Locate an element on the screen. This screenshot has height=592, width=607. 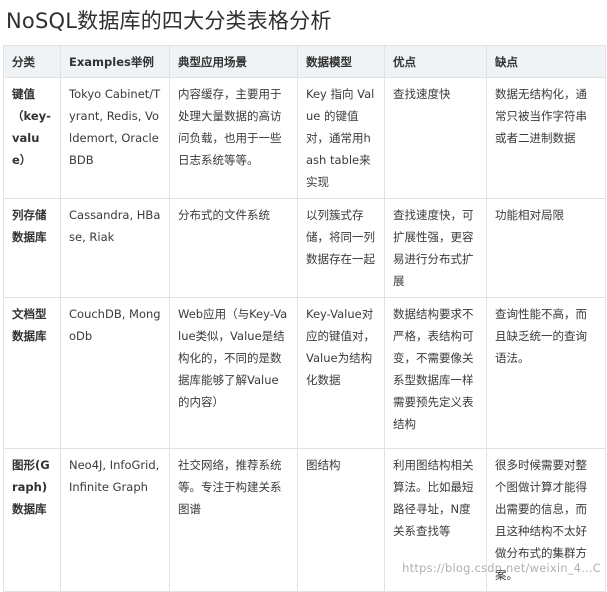
cell-category: 图形(Graph)数据库 is located at coordinates (32, 520).